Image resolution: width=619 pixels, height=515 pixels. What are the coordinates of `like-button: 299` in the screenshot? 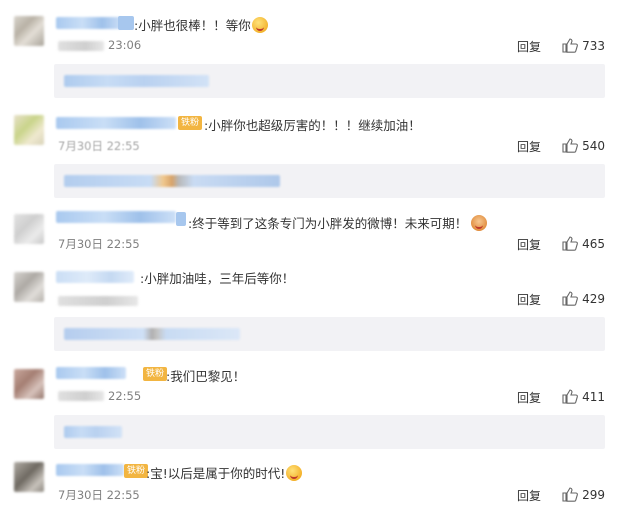 It's located at (583, 494).